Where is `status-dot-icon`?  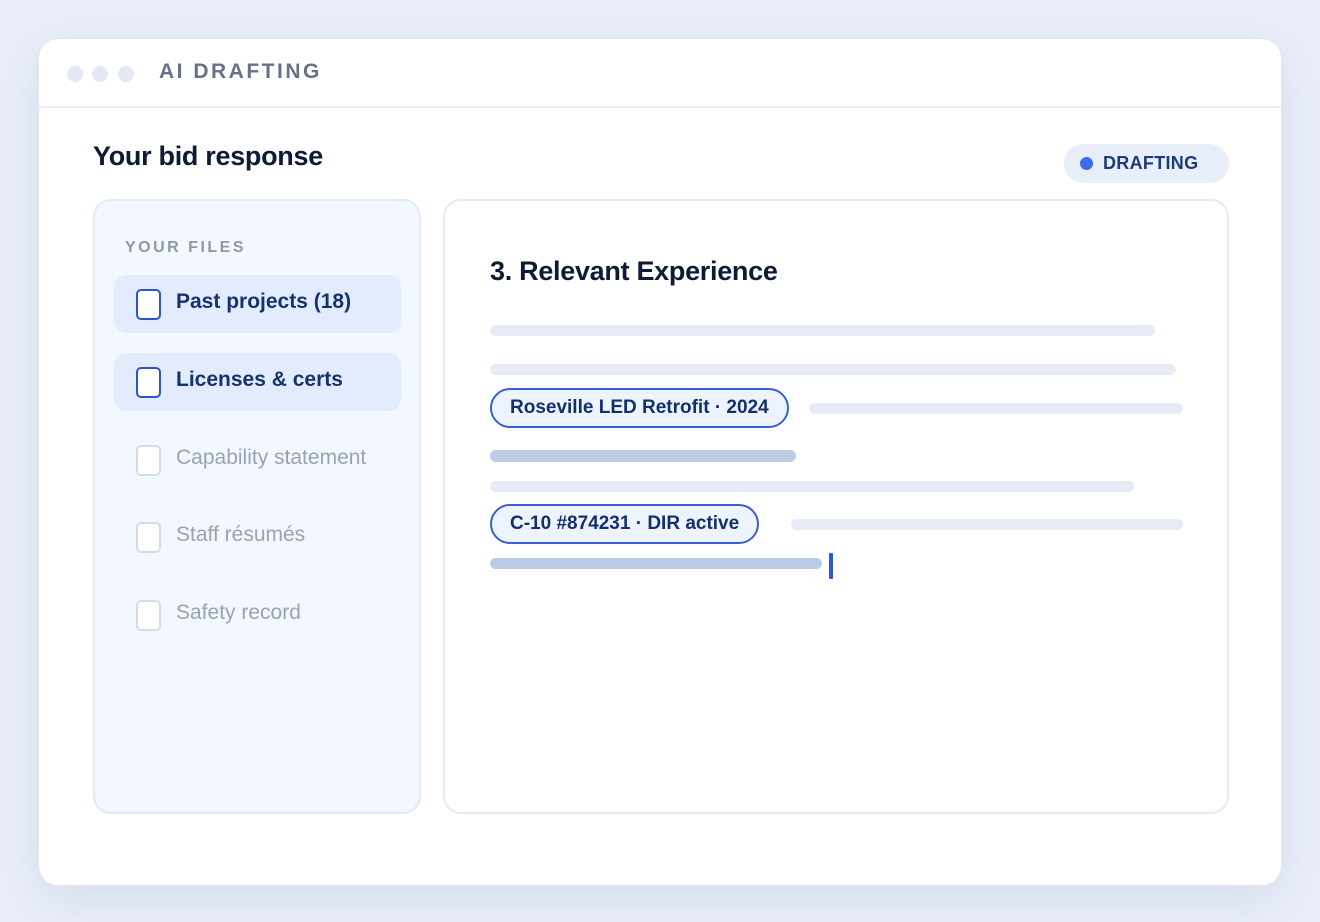
status-dot-icon is located at coordinates (1086, 163).